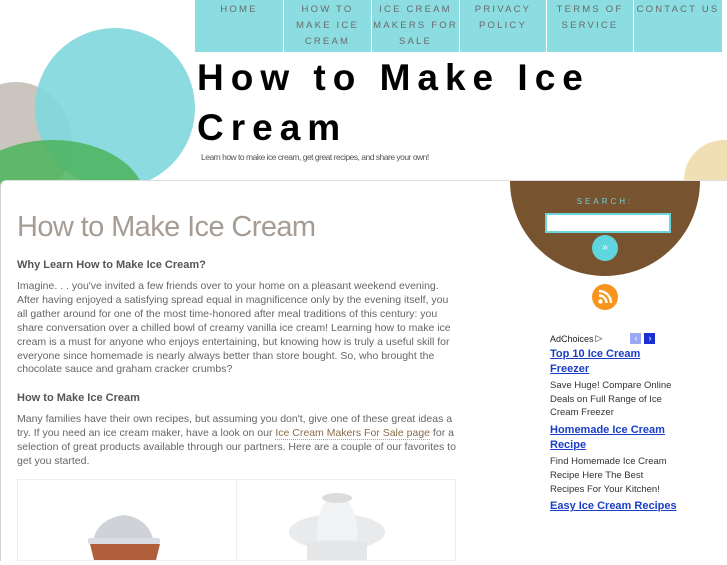  Describe the element at coordinates (353, 434) in the screenshot. I see `ice-cream-makers-link: Ice Cream Makers For Sale page` at that location.